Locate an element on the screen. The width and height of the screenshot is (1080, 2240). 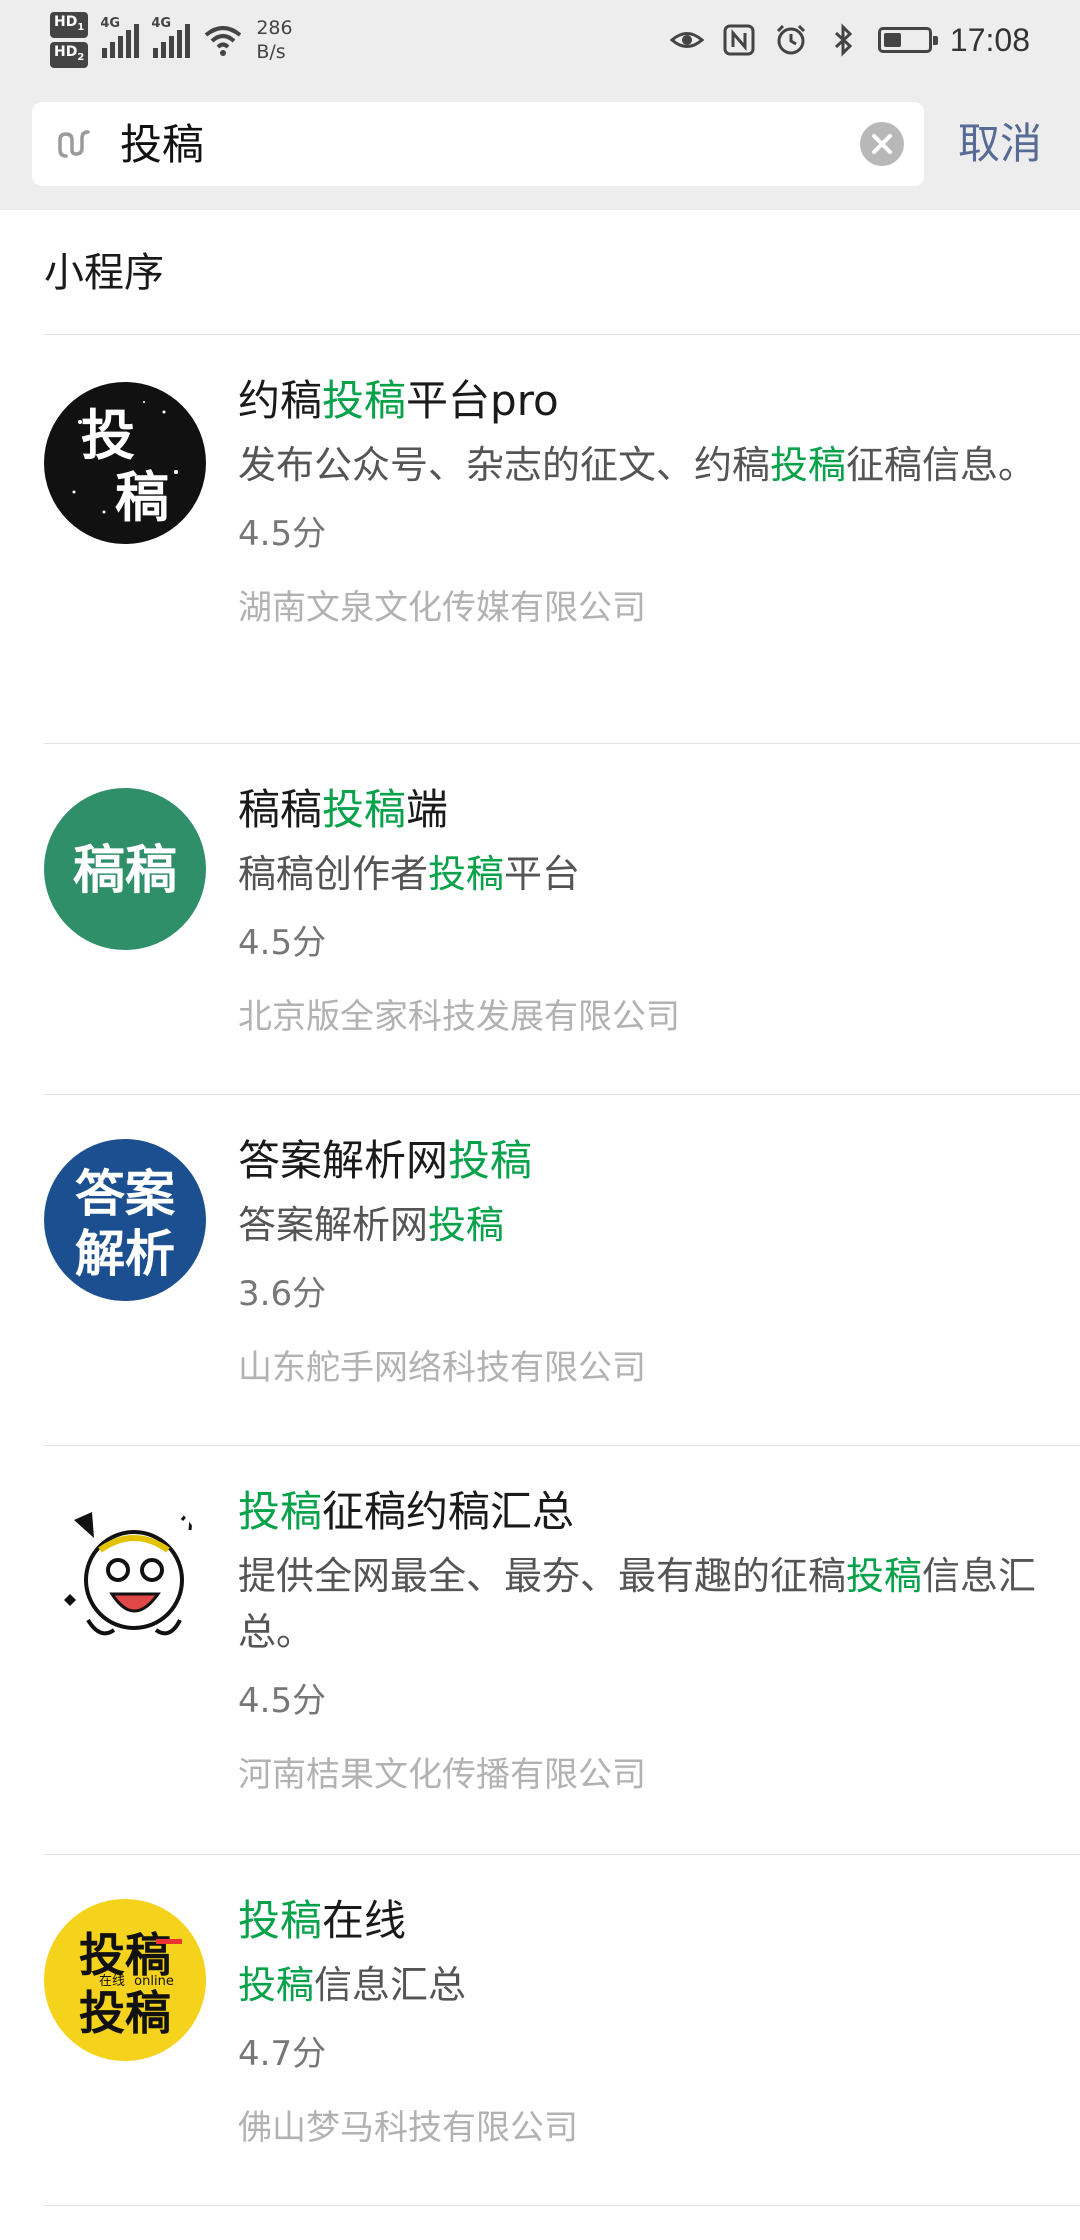
result-description: 稿稿创作者投稿平台 is located at coordinates (409, 874).